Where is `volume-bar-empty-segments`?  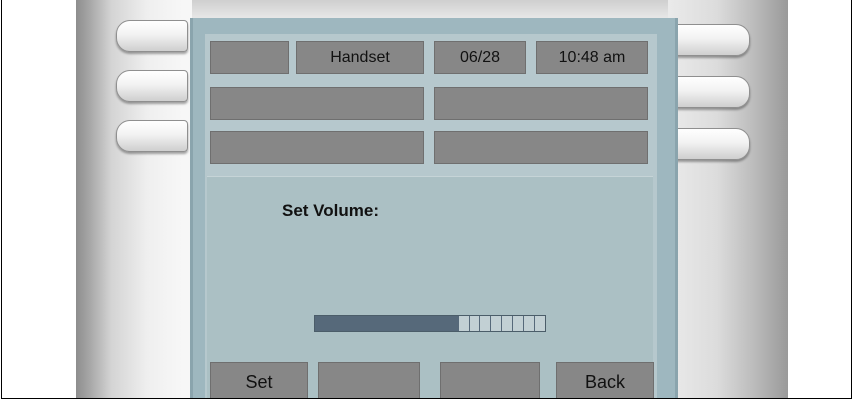
volume-bar-empty-segments is located at coordinates (501, 323).